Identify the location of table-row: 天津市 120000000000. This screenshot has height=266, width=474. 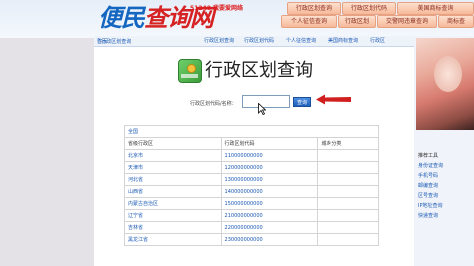
(251, 167).